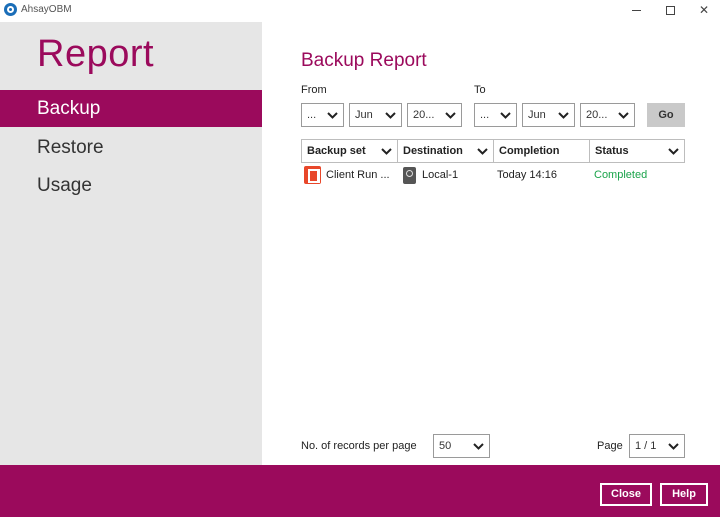  I want to click on go-button: Go, so click(666, 115).